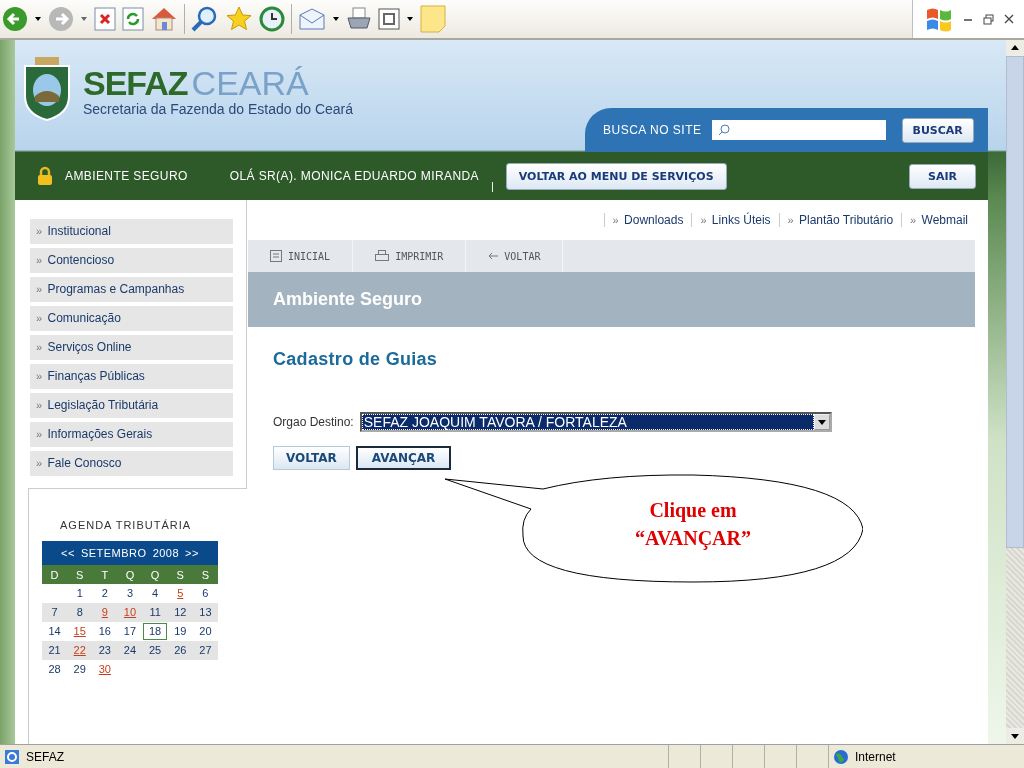 This screenshot has height=768, width=1024. Describe the element at coordinates (272, 19) in the screenshot. I see `history-icon` at that location.